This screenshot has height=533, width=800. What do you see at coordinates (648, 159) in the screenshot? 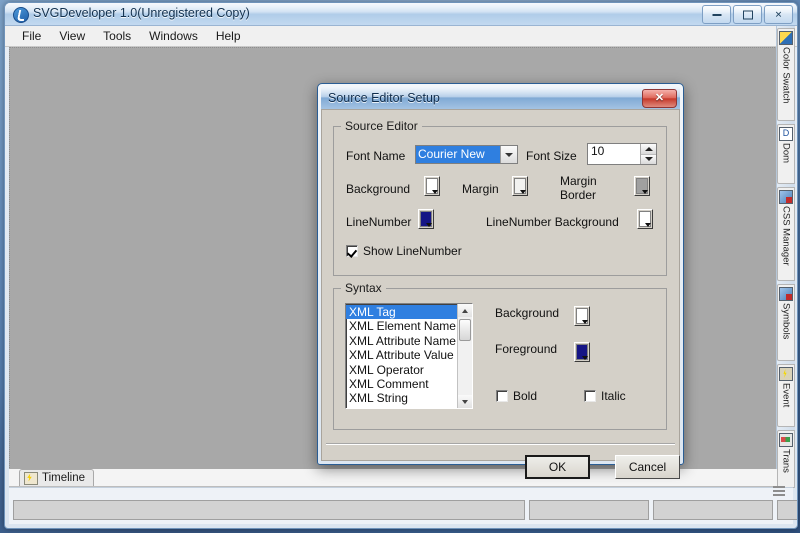
I see `spin-down-icon` at bounding box center [648, 159].